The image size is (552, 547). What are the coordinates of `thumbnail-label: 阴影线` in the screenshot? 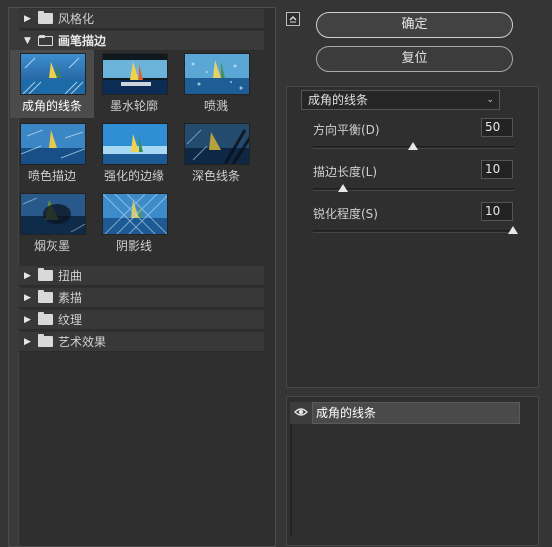 It's located at (133, 246).